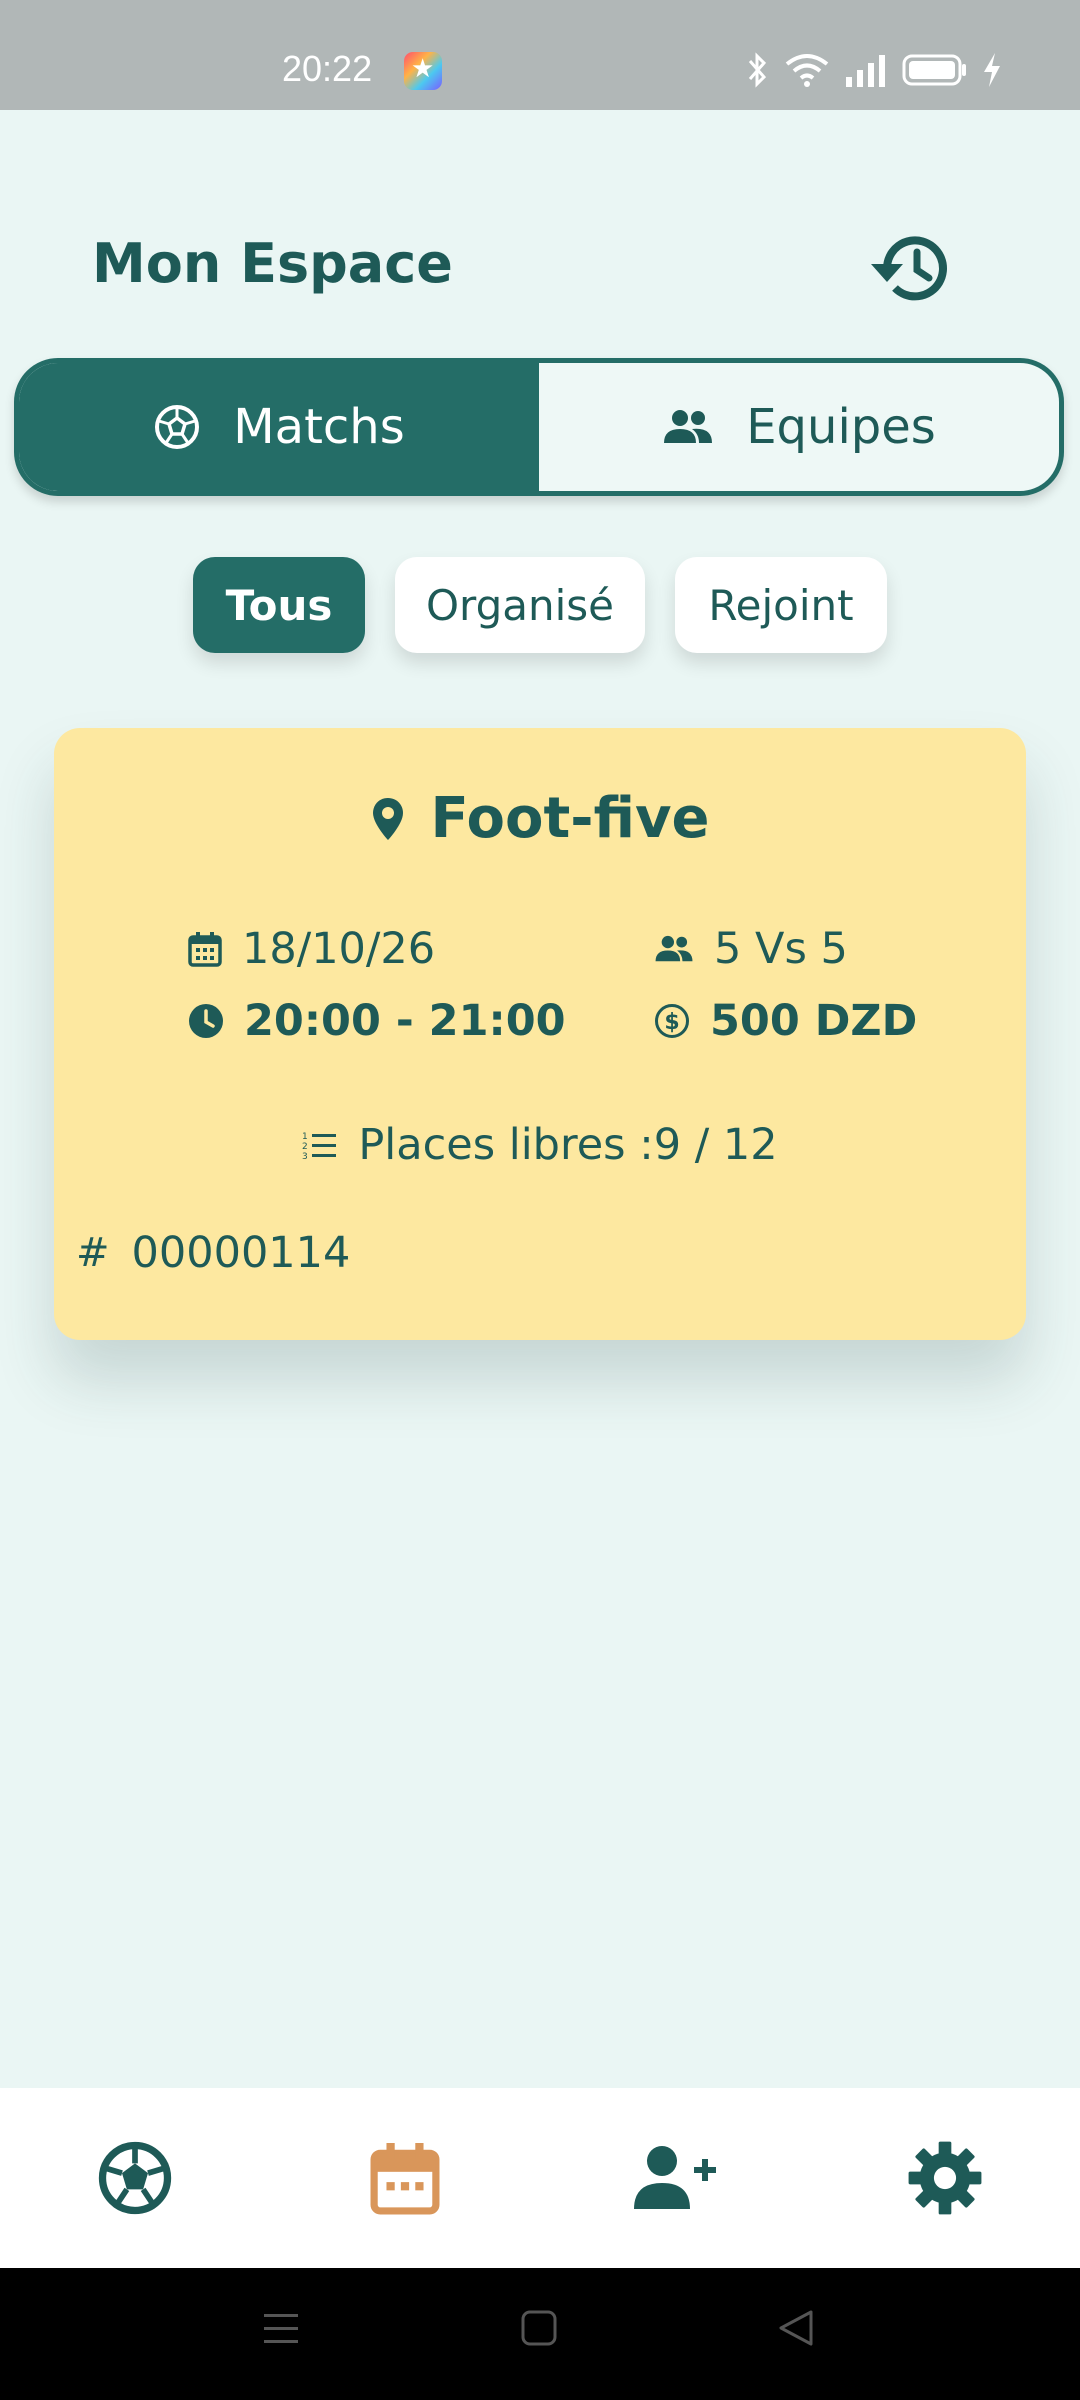 The image size is (1080, 2400). I want to click on filter-chips: Tous Organisé Rejoint, so click(540, 605).